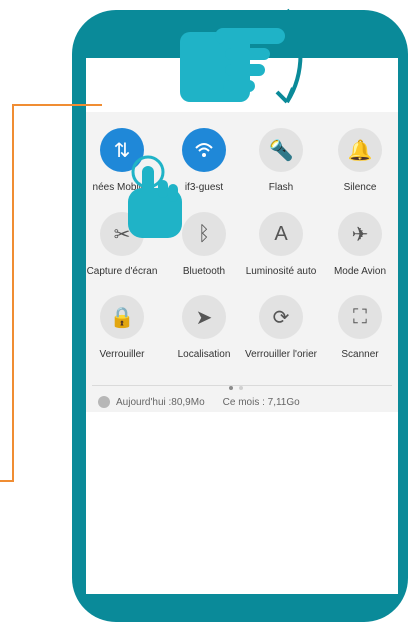 This screenshot has width=414, height=632. I want to click on data-usage-icon, so click(104, 402).